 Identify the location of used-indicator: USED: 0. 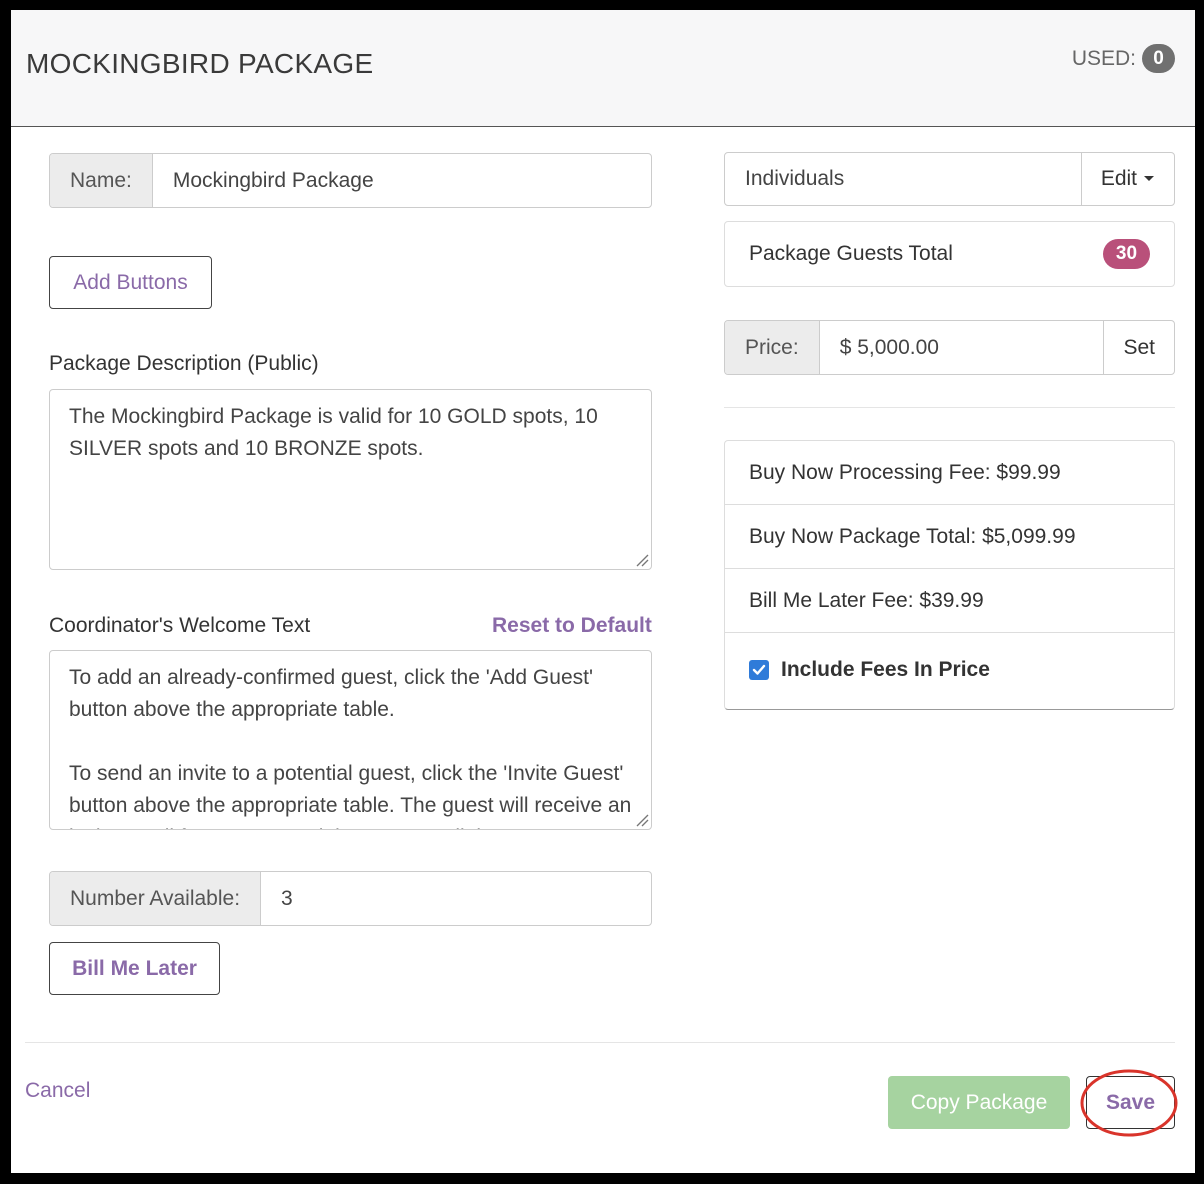
(1123, 58).